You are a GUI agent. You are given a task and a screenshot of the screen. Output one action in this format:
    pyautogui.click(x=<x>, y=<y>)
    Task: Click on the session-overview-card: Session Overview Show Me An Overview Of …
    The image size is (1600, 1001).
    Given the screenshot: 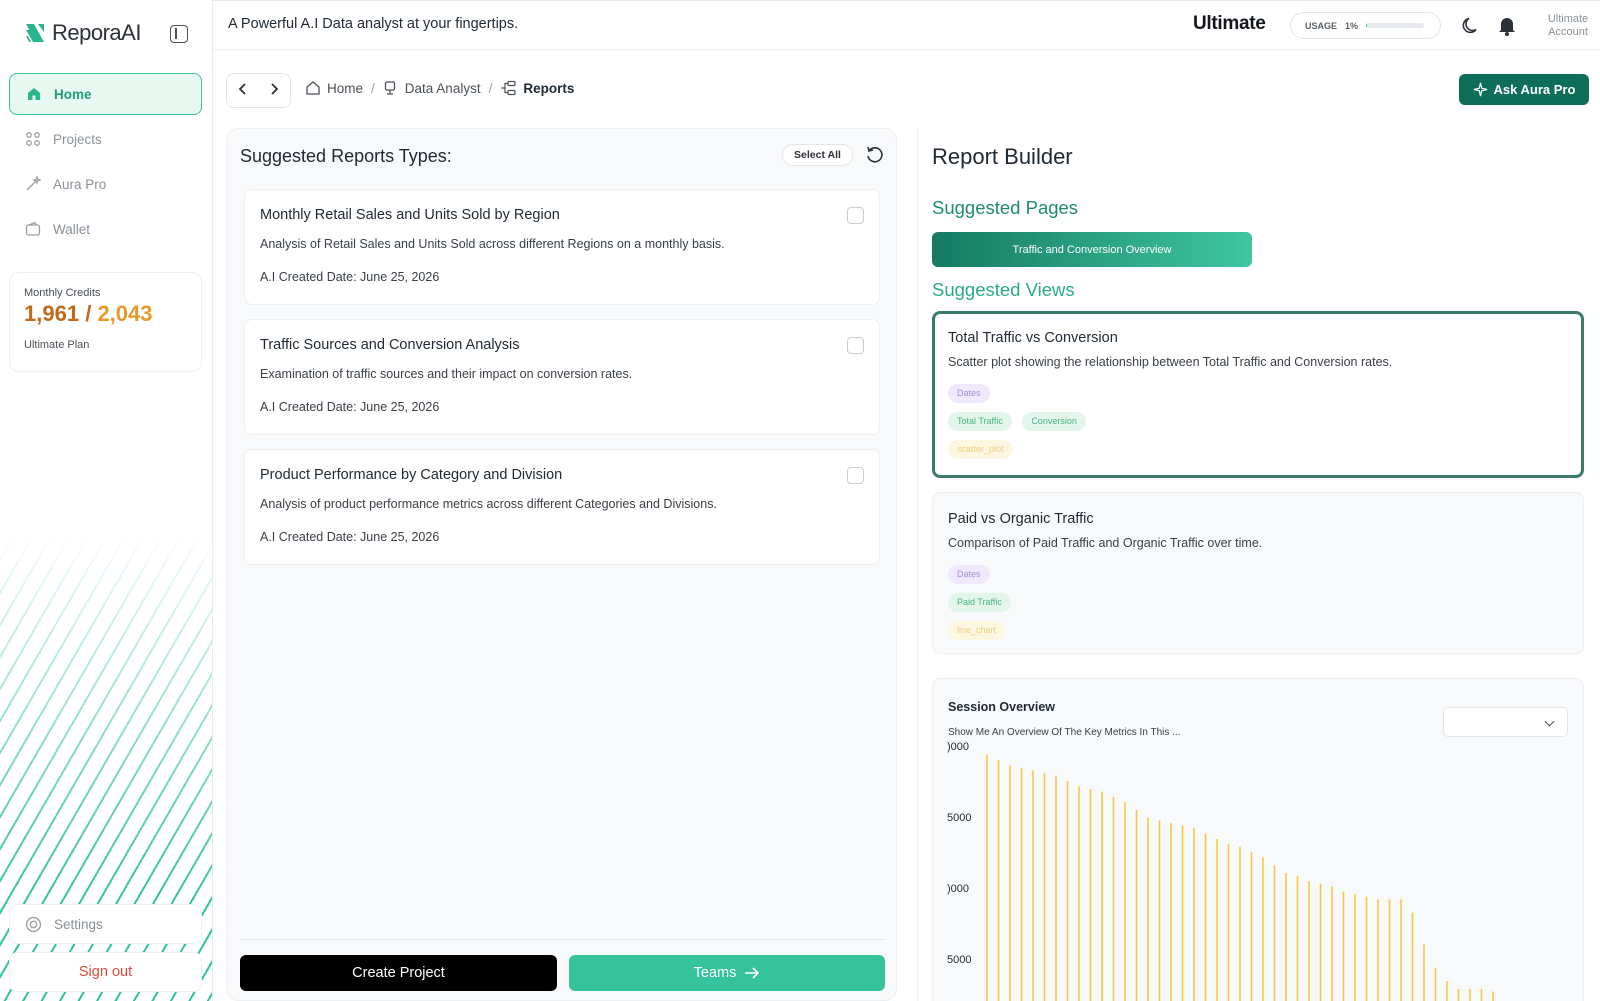 What is the action you would take?
    pyautogui.click(x=1258, y=839)
    